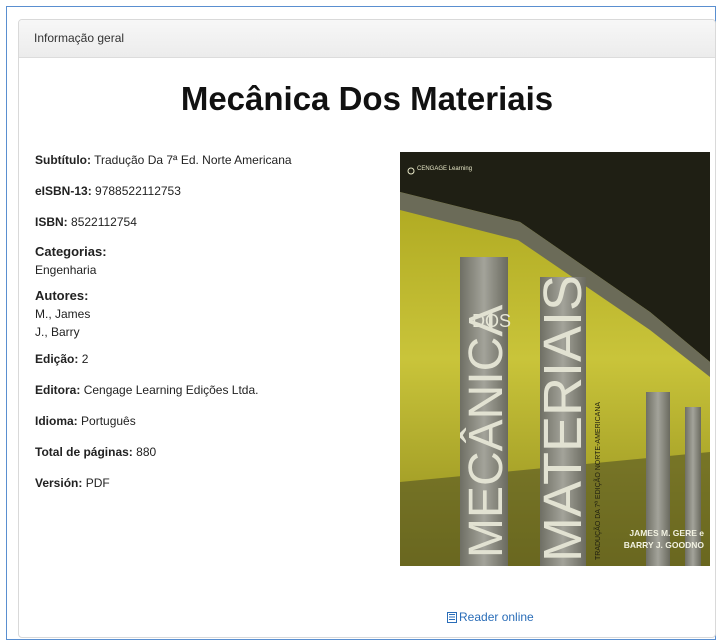  I want to click on authors-block: Autores: M., James J., Barry, so click(205, 314).